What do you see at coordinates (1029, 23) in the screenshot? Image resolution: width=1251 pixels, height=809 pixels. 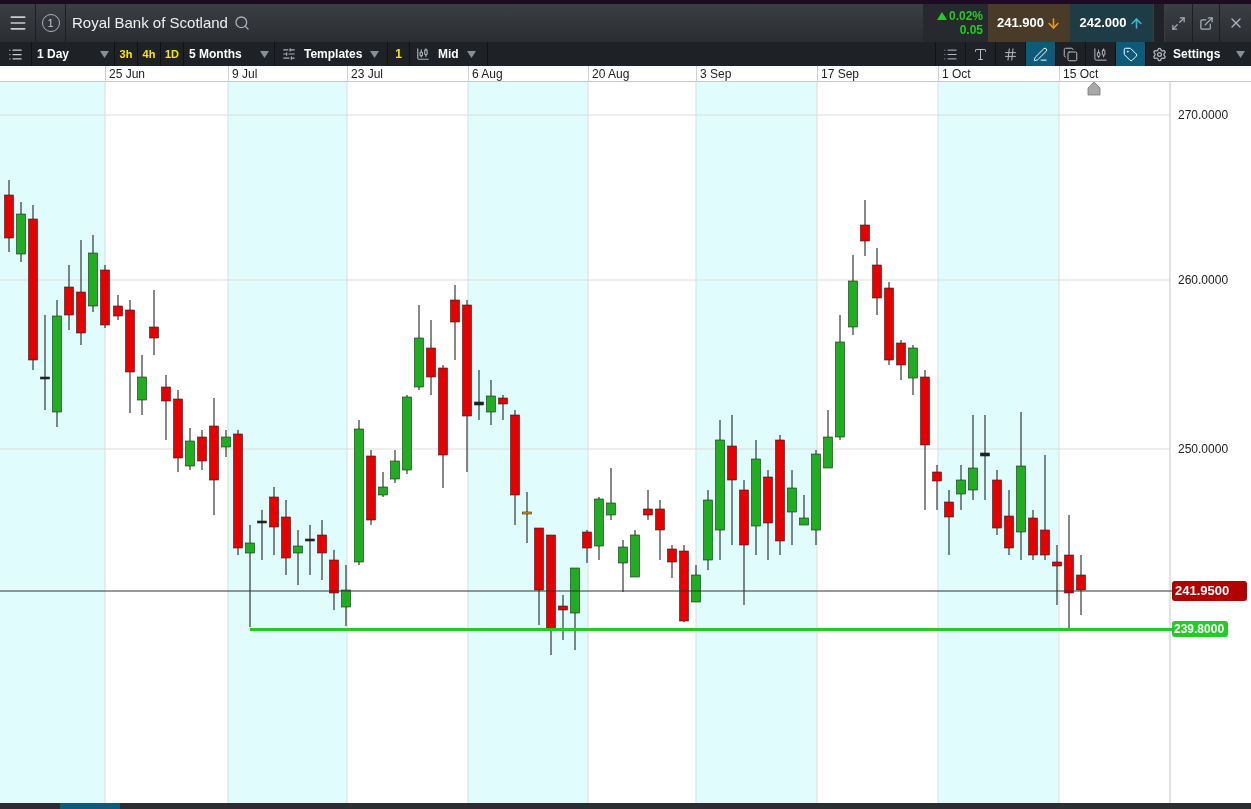 I see `sell-price-button: 241.900` at bounding box center [1029, 23].